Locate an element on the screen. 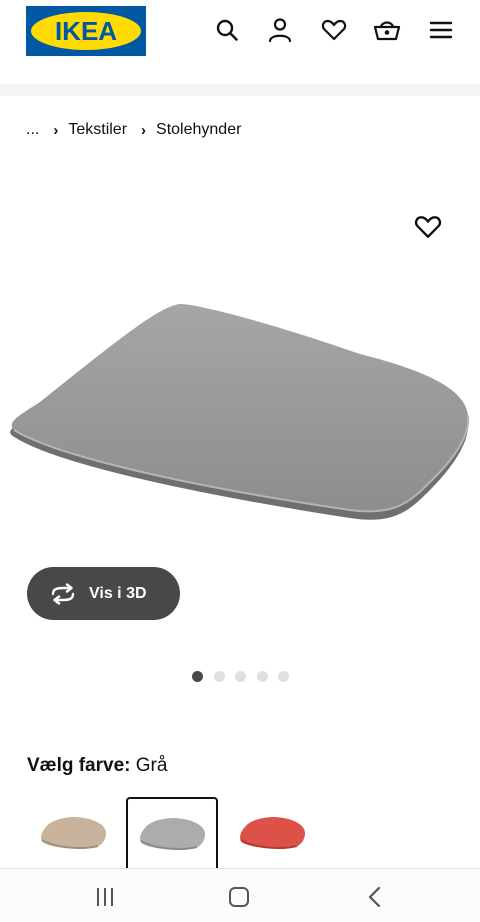 This screenshot has width=480, height=922. color-swatch-beige is located at coordinates (73, 833).